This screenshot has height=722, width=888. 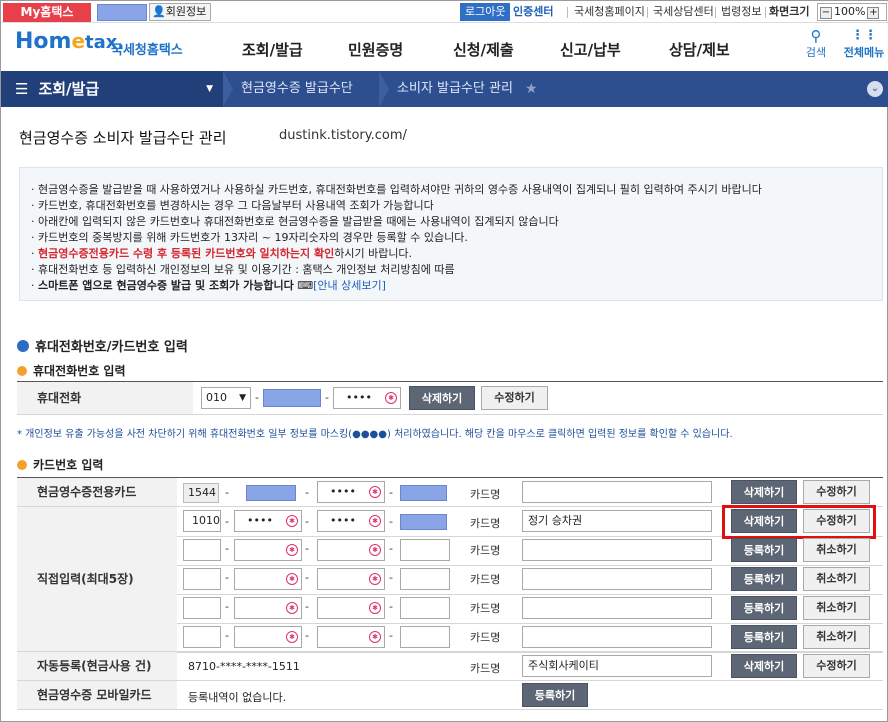 What do you see at coordinates (60, 464) in the screenshot?
I see `card-subheading: 카드번호 입력` at bounding box center [60, 464].